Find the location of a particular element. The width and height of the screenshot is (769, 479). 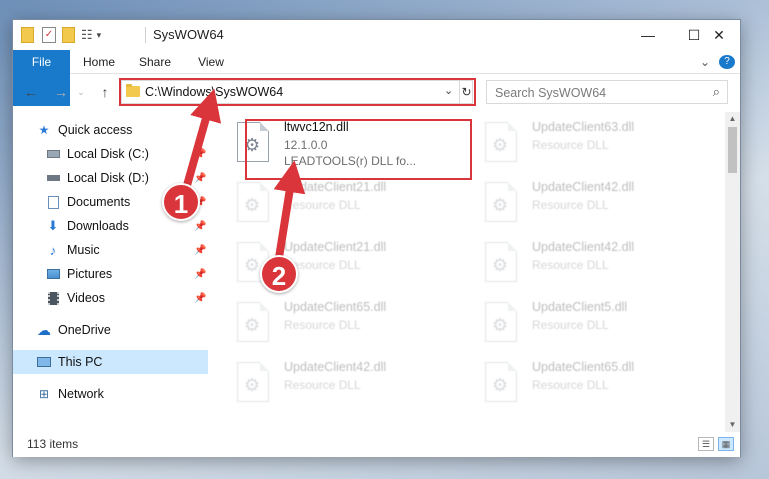

sidebar-item-music: ♪ Music 📌 is located at coordinates (110, 250).